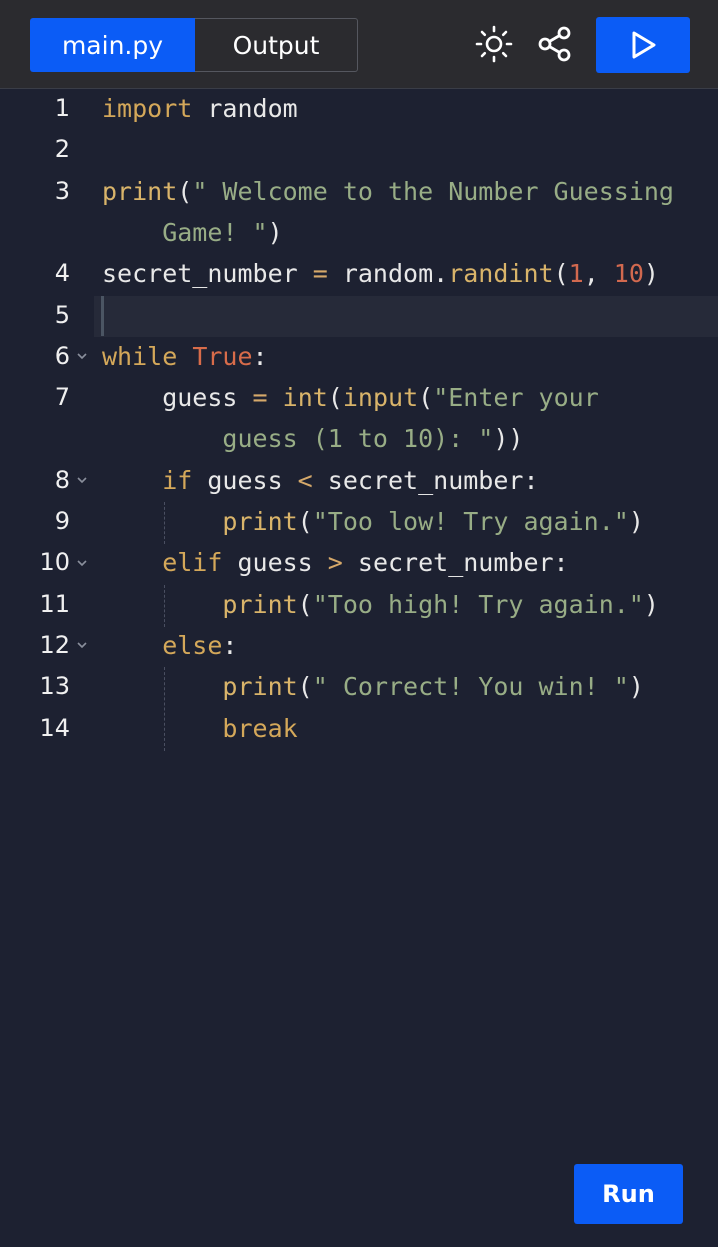 Image resolution: width=718 pixels, height=1247 pixels. I want to click on code-line: guess (1 to 10): ")), so click(359, 438).